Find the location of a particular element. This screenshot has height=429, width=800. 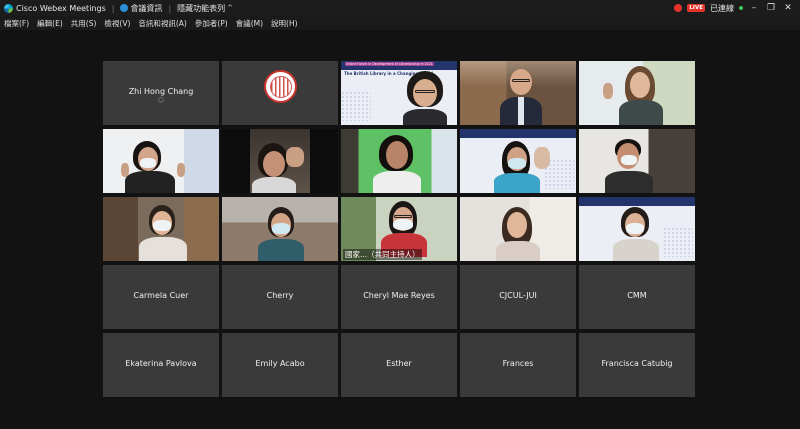

chevron-up-icon: ^ is located at coordinates (230, 8).